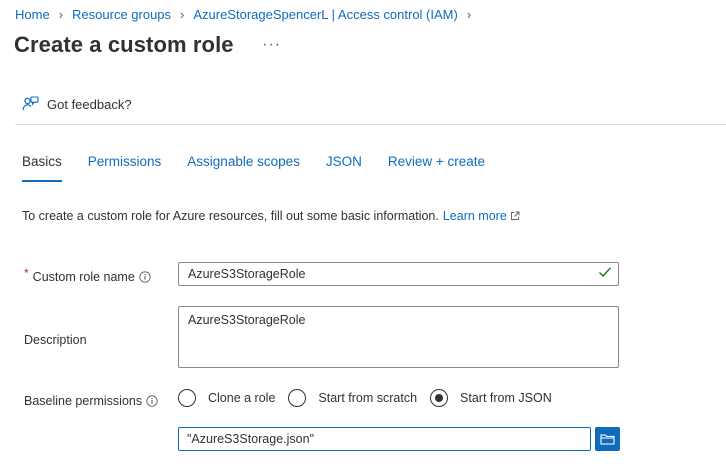 Image resolution: width=726 pixels, height=475 pixels. I want to click on role-name-input: AzureS3StorageRole, so click(398, 274).